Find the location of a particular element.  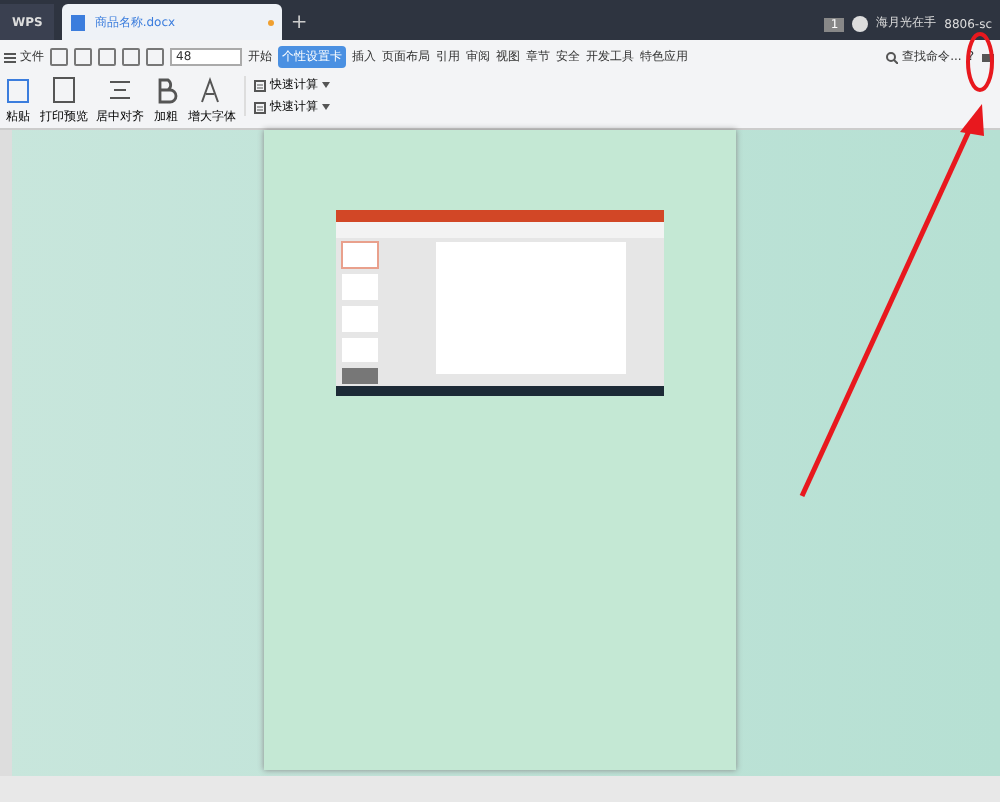

collapse-icon is located at coordinates (988, 57).